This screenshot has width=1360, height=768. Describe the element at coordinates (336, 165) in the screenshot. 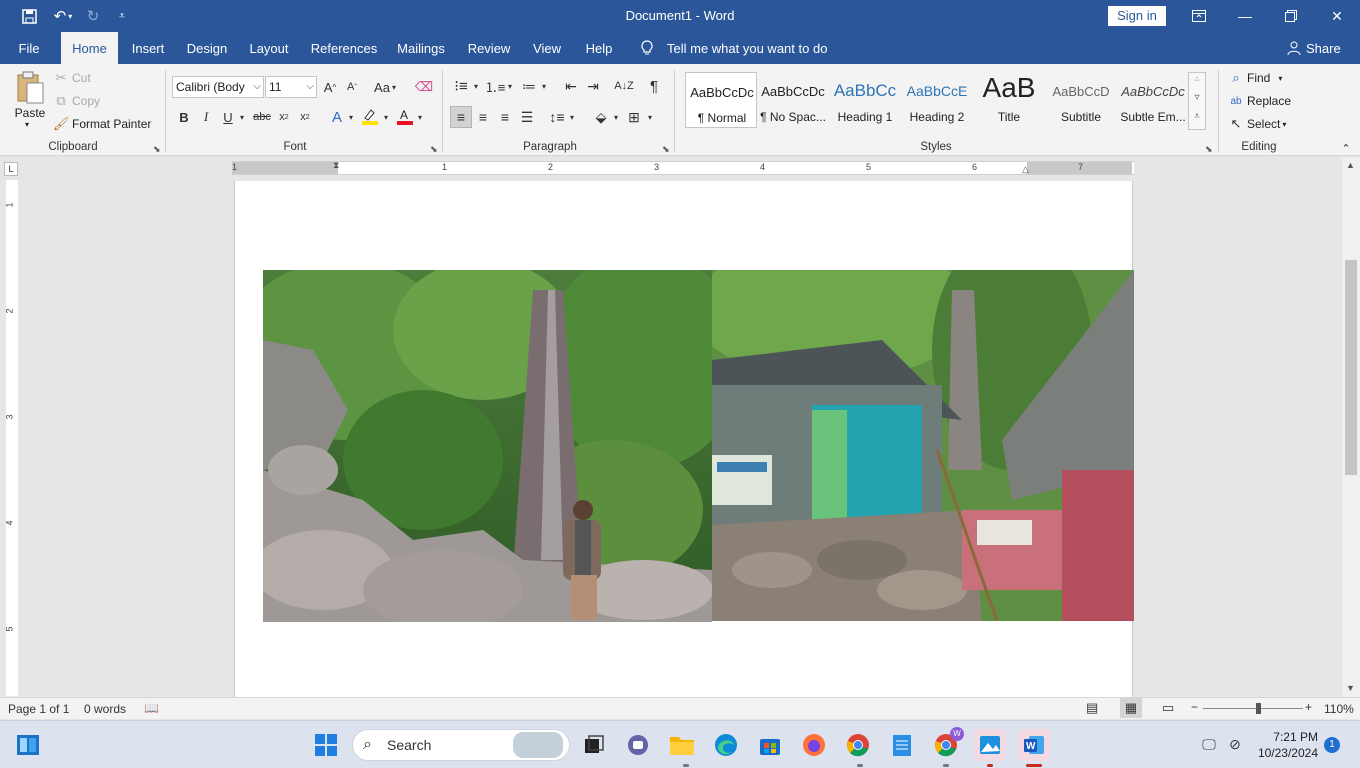

I see `indent-marker-icon: ⧗` at that location.